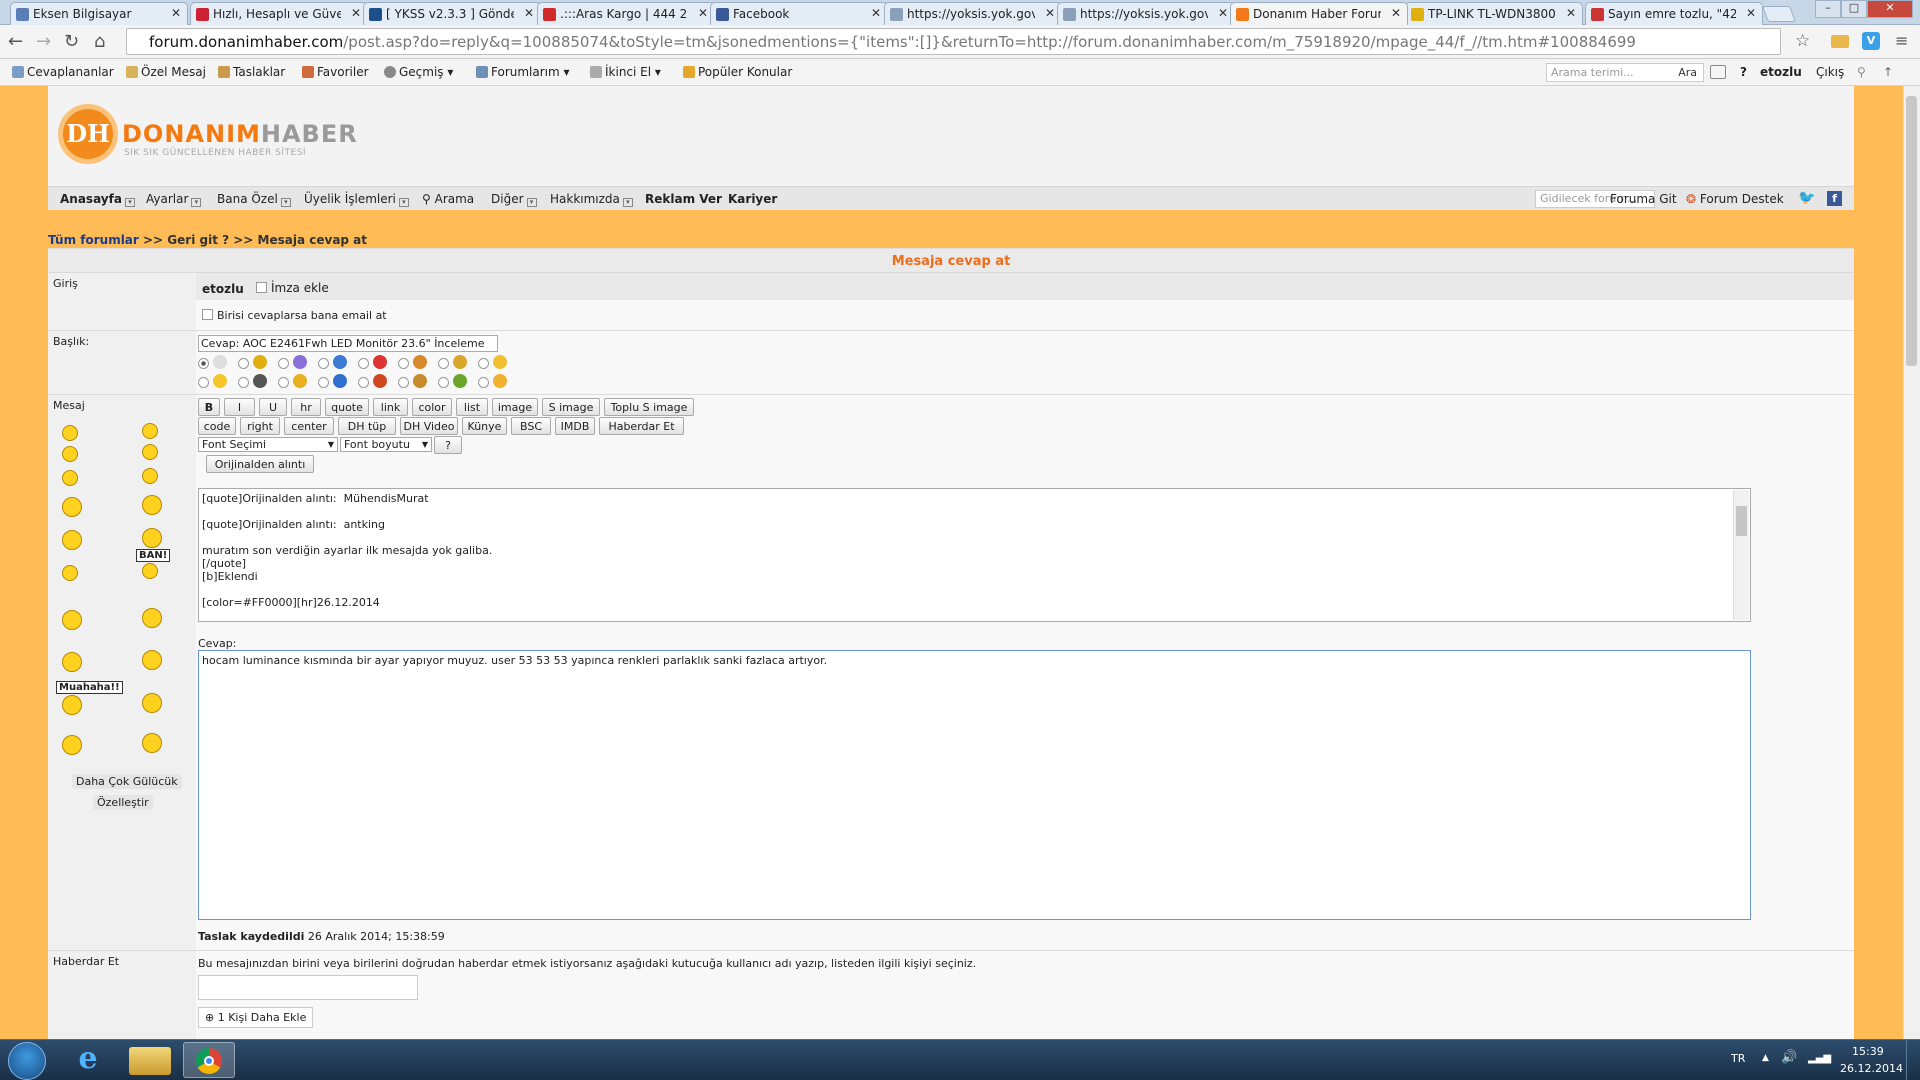 This screenshot has height=1080, width=1920. I want to click on bookmark-taslaklar: Taslaklar, so click(251, 72).